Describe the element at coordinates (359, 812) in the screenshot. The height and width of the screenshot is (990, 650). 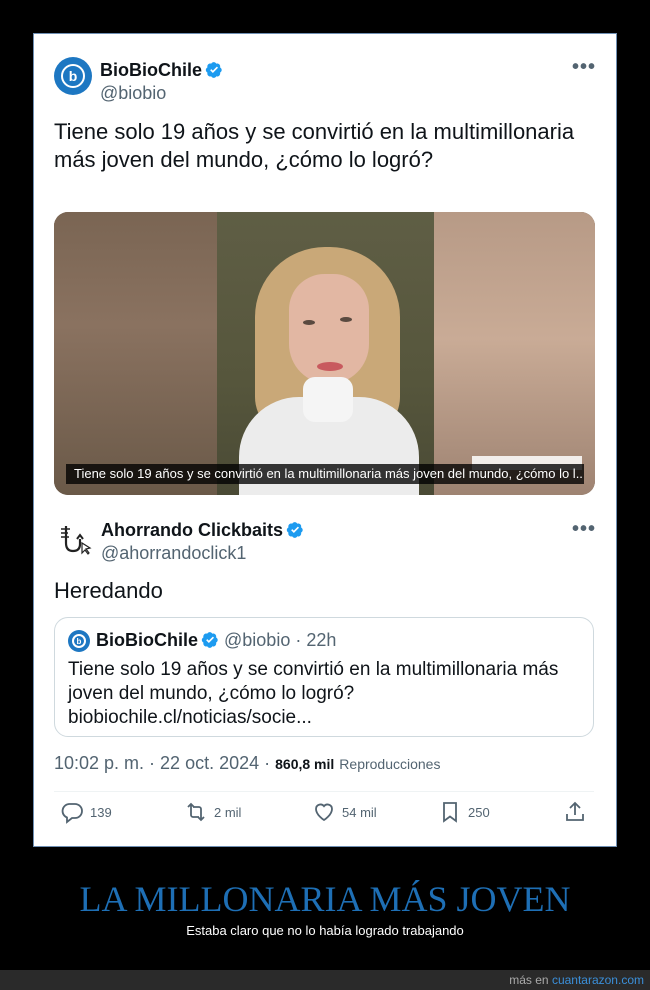
I see `like-count: 54 mil` at that location.